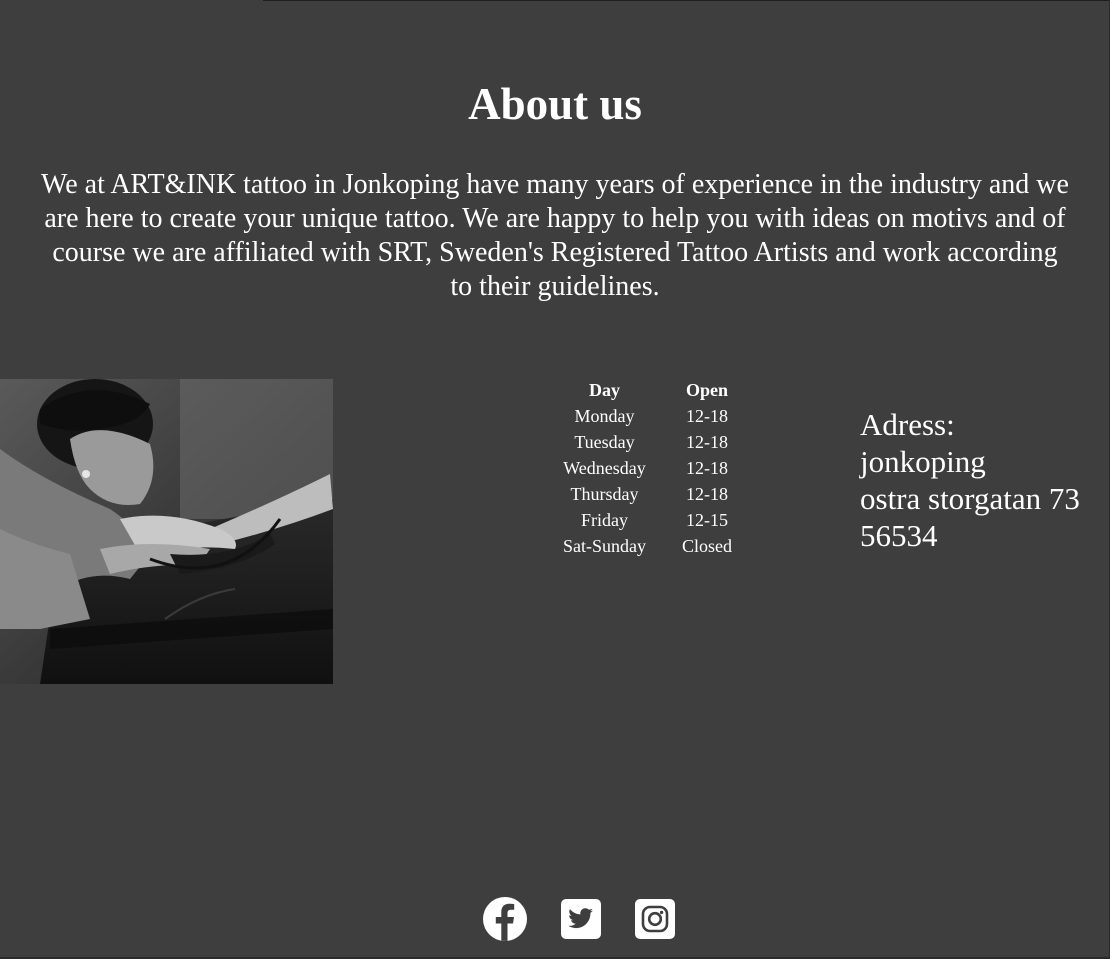  What do you see at coordinates (707, 390) in the screenshot?
I see `open-column-header: Open` at bounding box center [707, 390].